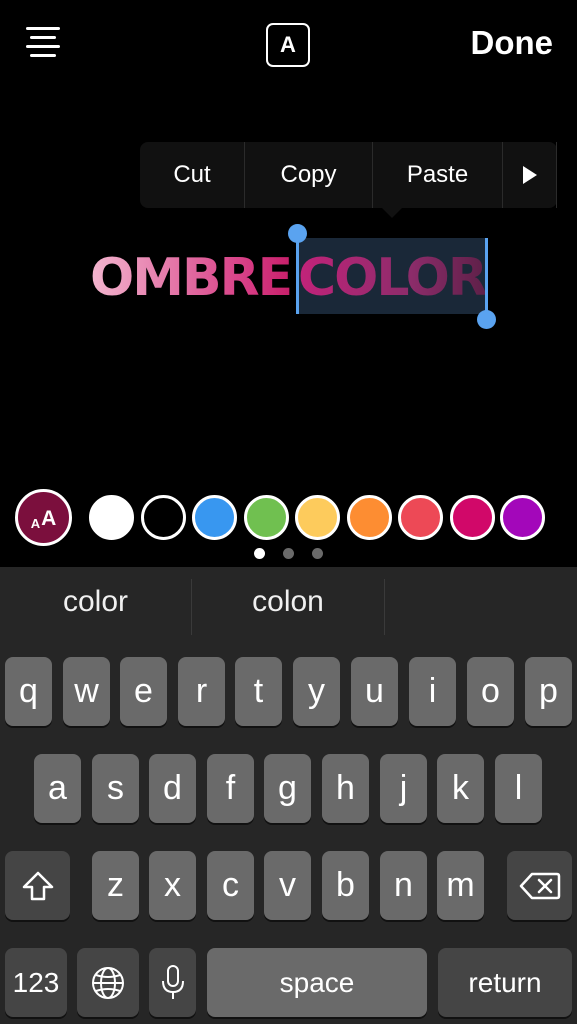 The width and height of the screenshot is (577, 1024). I want to click on shift-arrow-icon, so click(37, 885).